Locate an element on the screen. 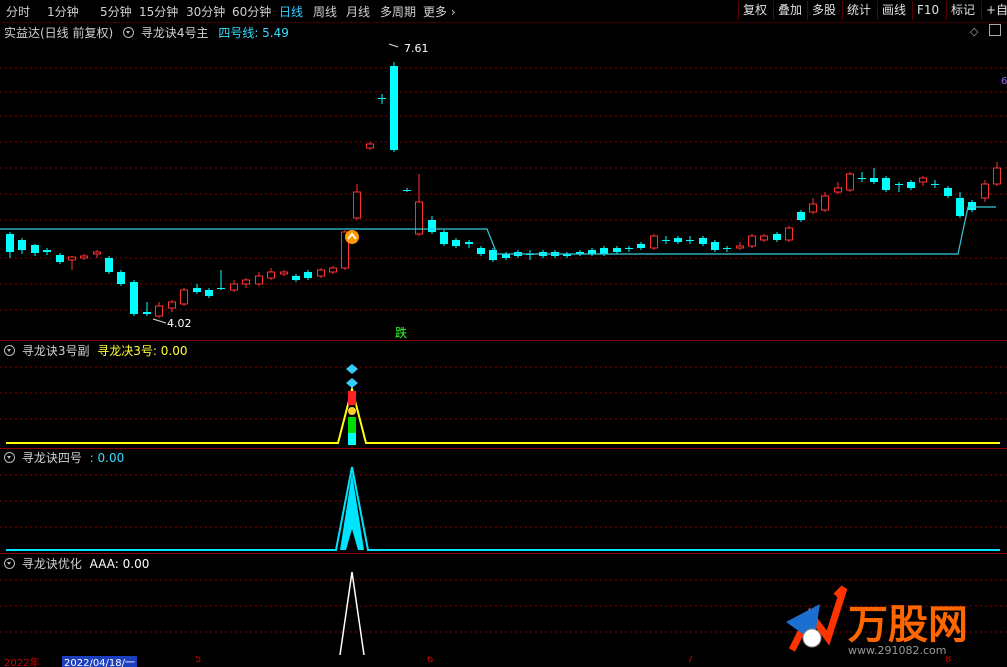  month-tick-8: 8 is located at coordinates (948, 660).